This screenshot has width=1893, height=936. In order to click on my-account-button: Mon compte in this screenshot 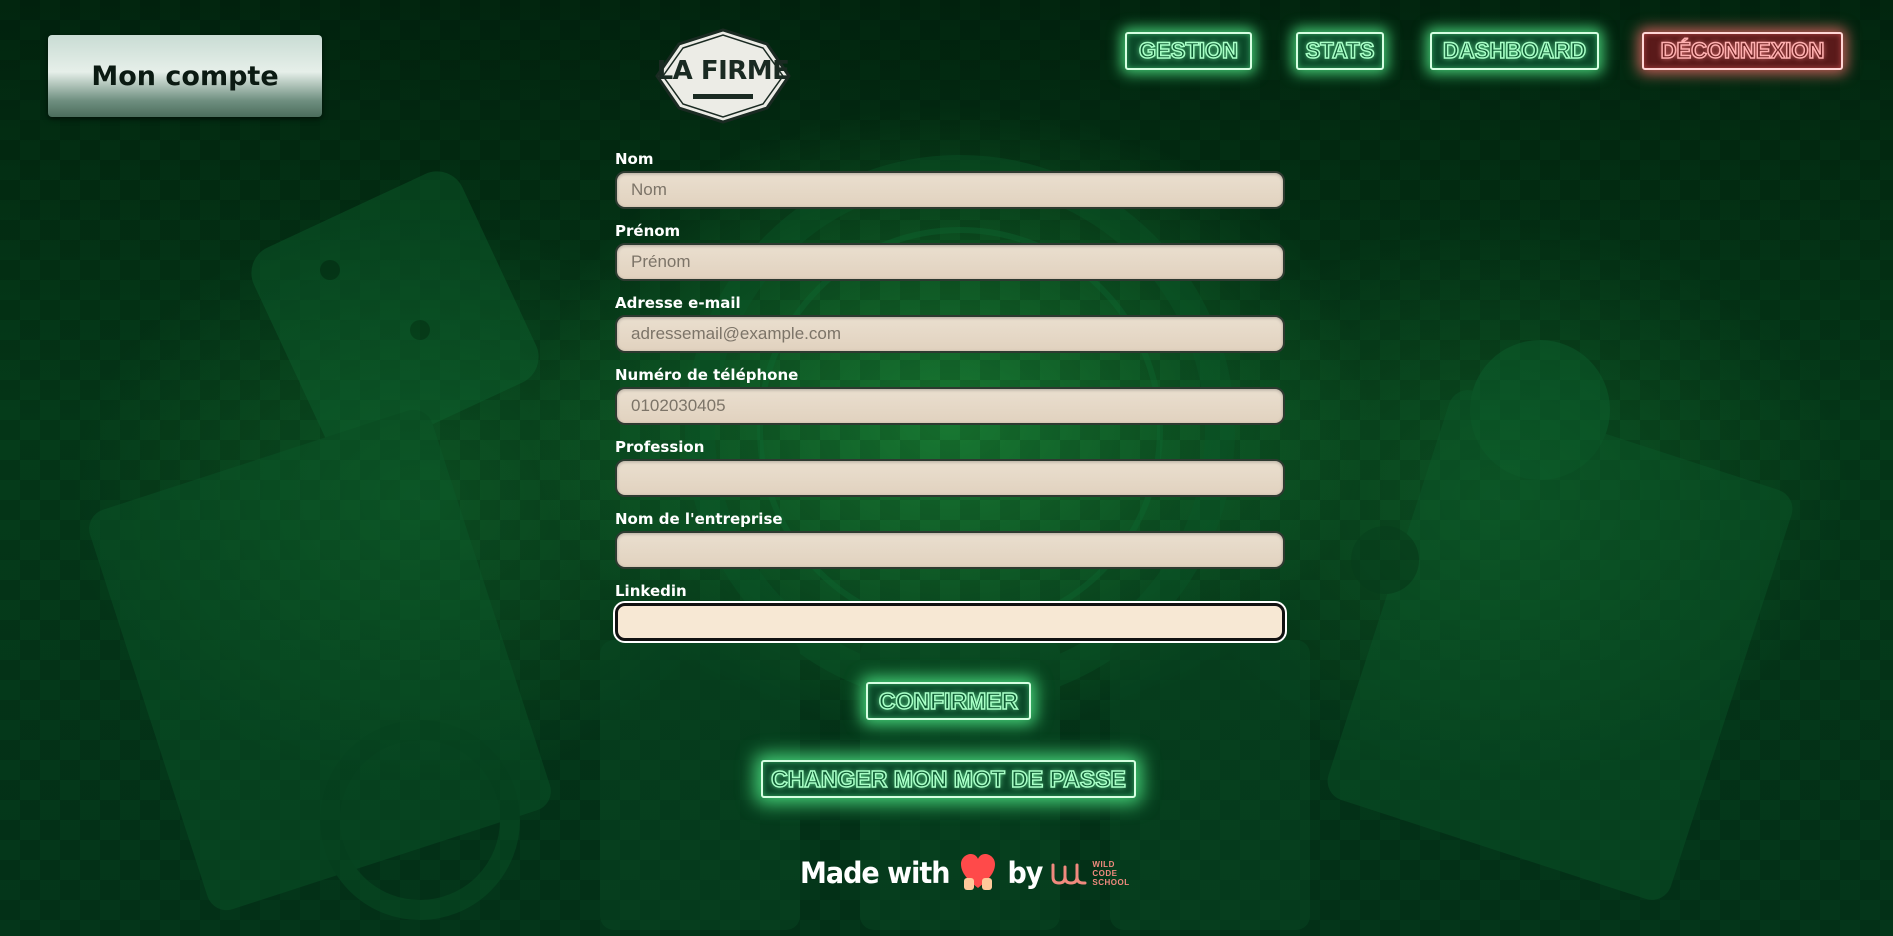, I will do `click(185, 76)`.